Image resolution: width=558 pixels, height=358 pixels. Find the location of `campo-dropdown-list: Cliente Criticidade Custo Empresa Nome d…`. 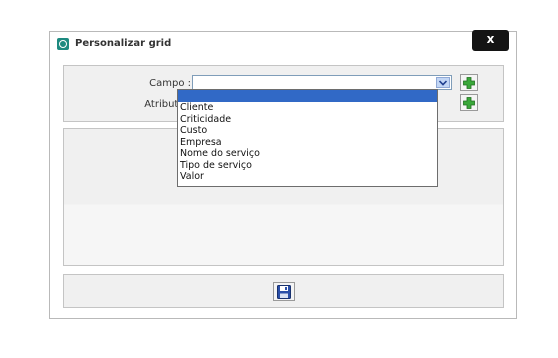

campo-dropdown-list: Cliente Criticidade Custo Empresa Nome d… is located at coordinates (307, 138).